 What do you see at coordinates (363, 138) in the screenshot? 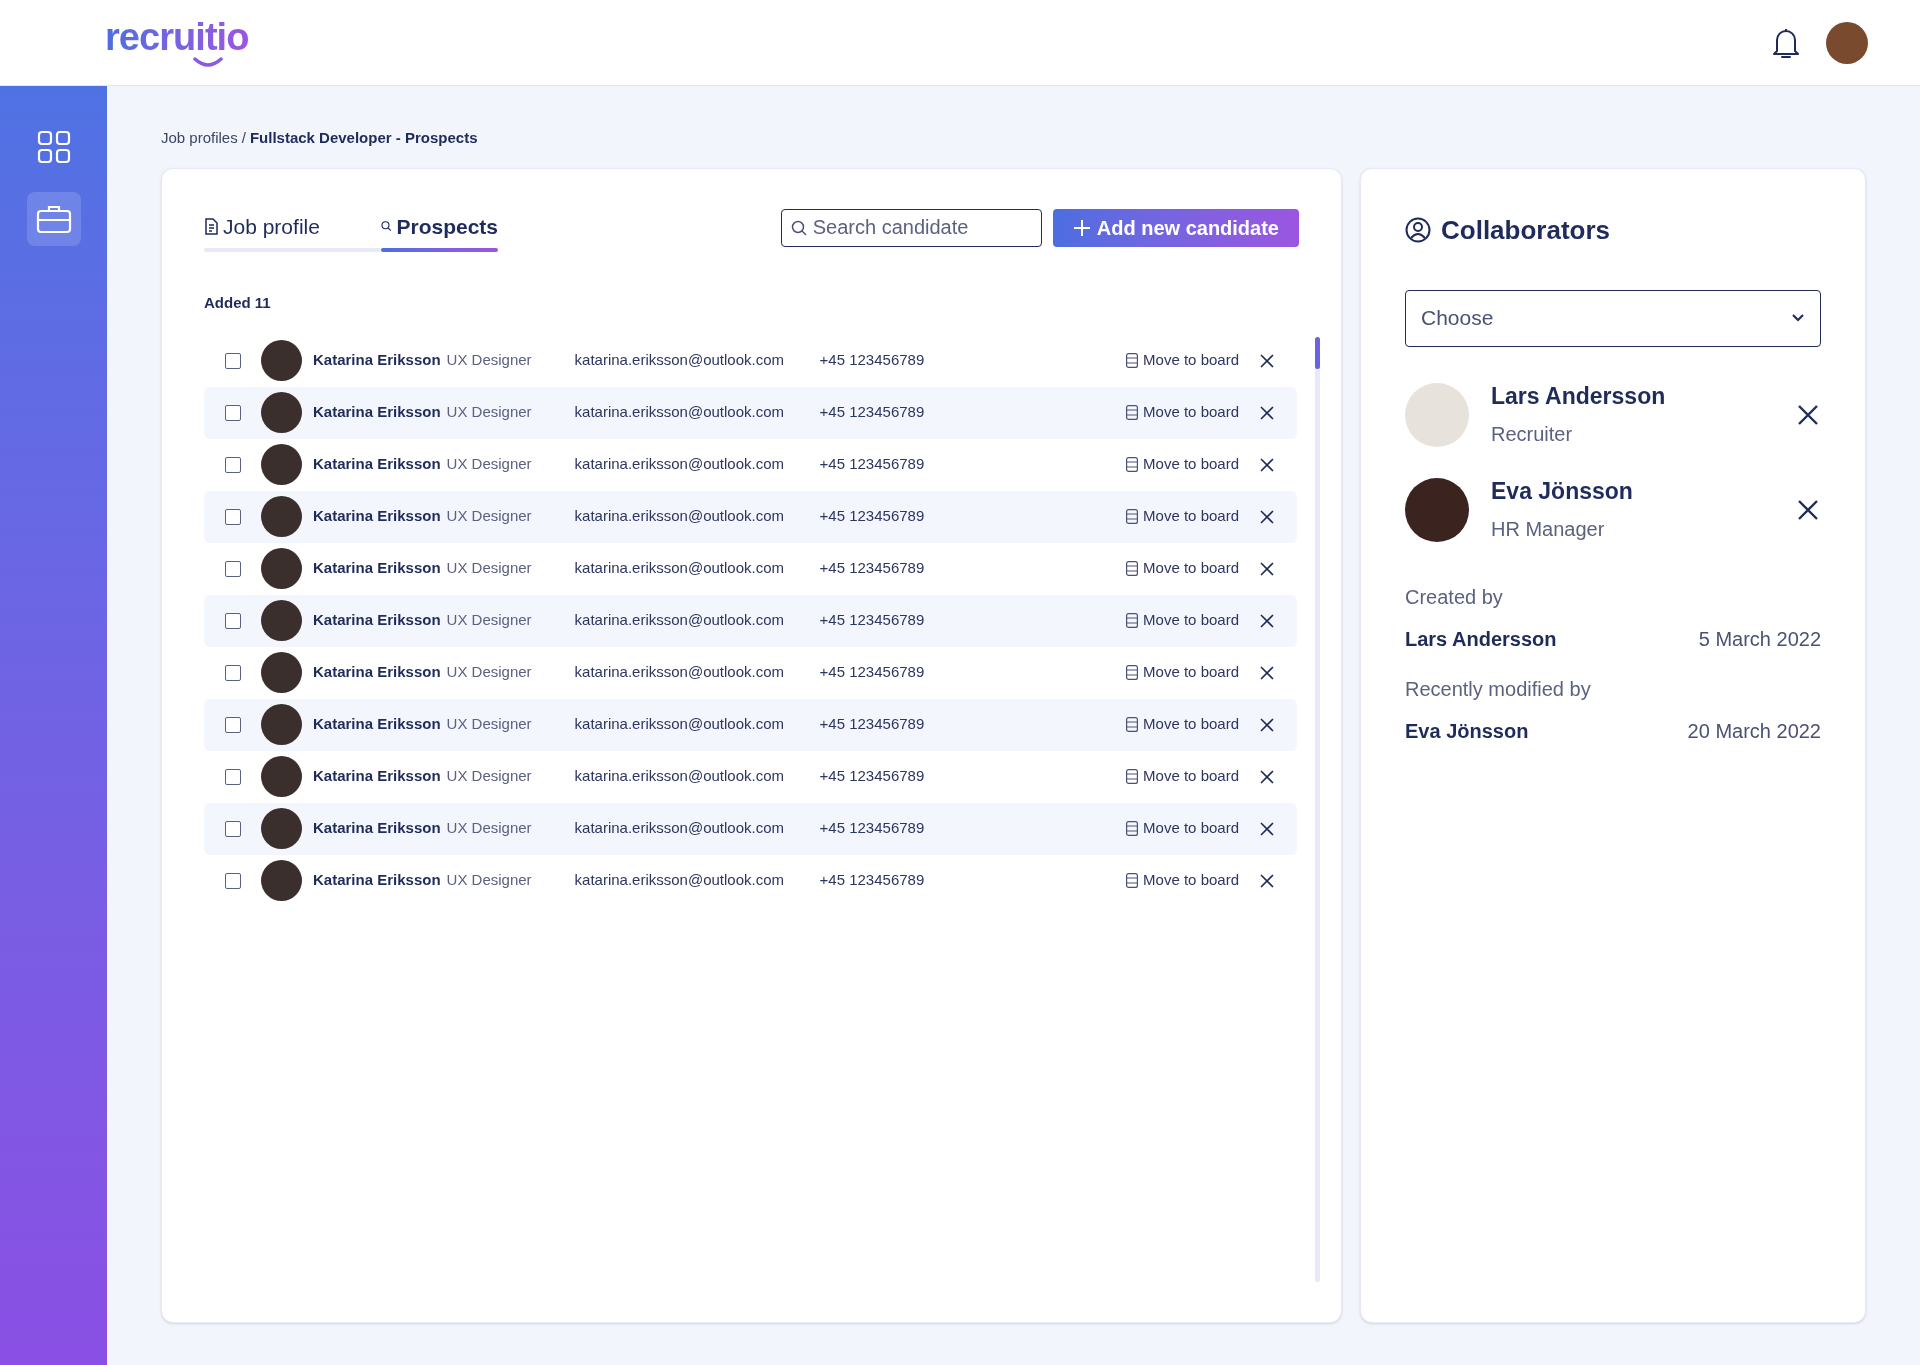
I see `breadcrumb-current: Fullstack Developer - Prospects` at bounding box center [363, 138].